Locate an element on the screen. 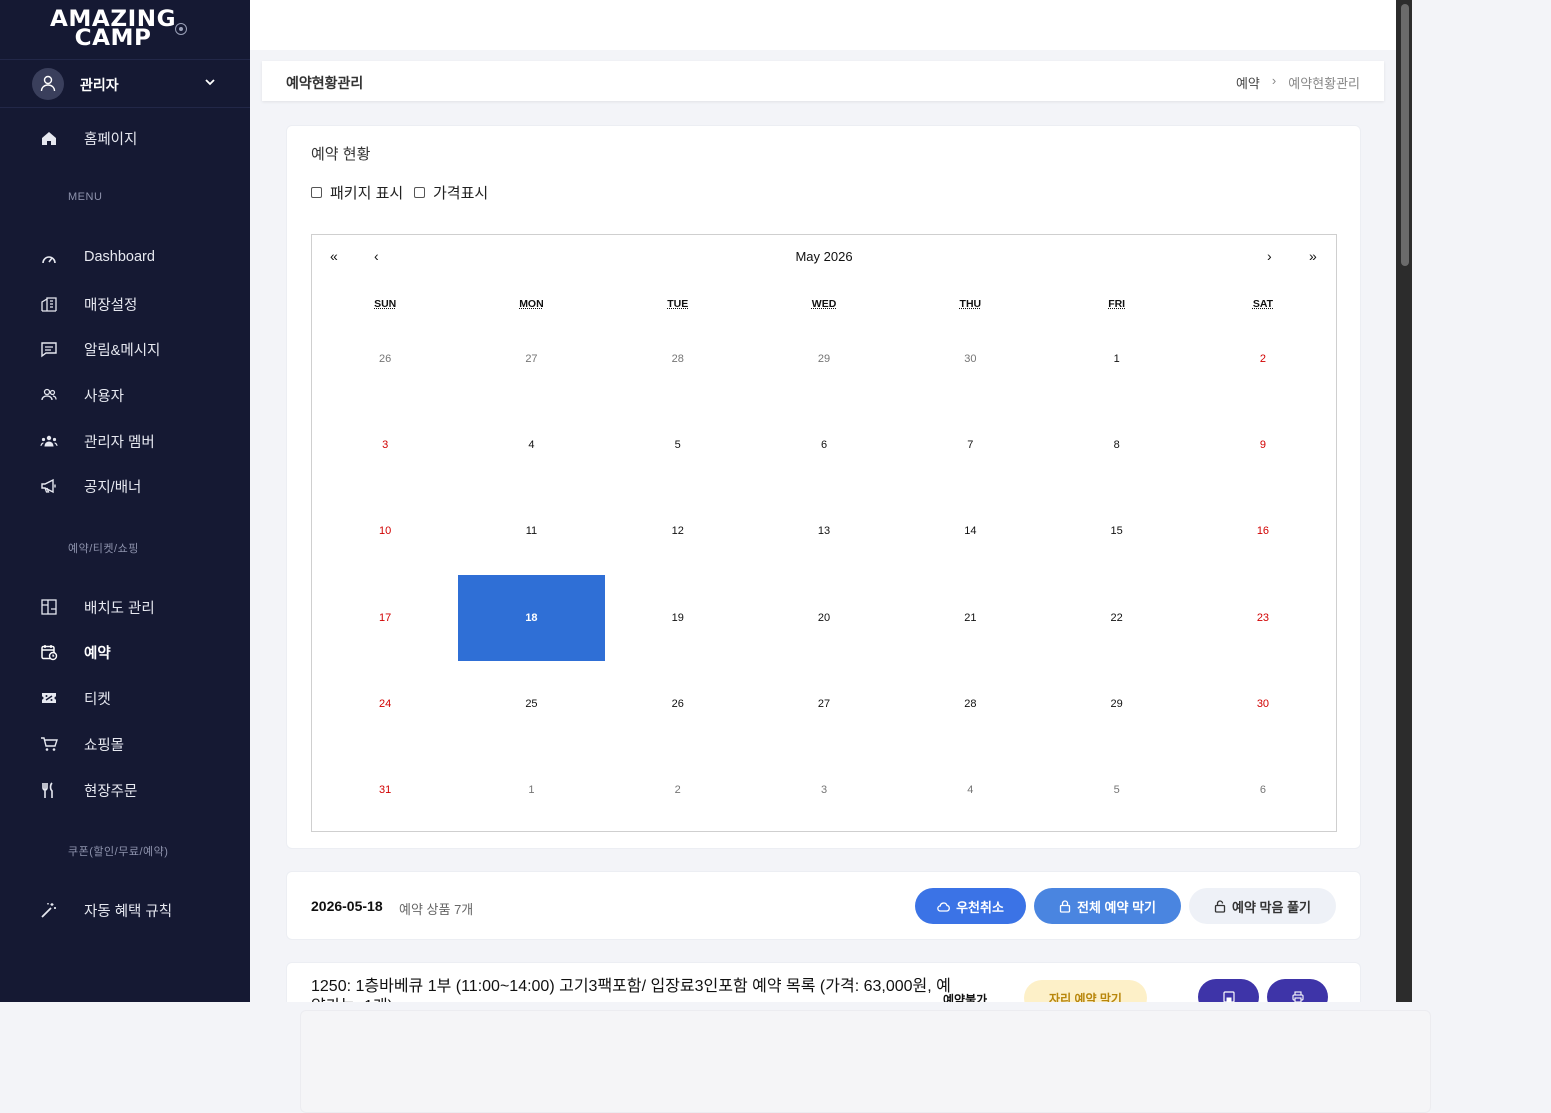 This screenshot has height=1113, width=1551. price-checkbox: 가격표시 is located at coordinates (451, 192).